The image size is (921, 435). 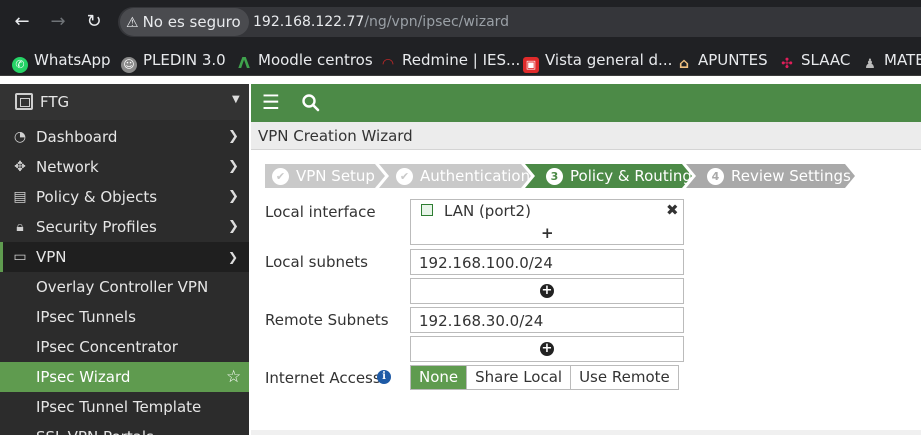 I want to click on bookmark-whatsapp: ✆ WhatsApp, so click(x=61, y=59).